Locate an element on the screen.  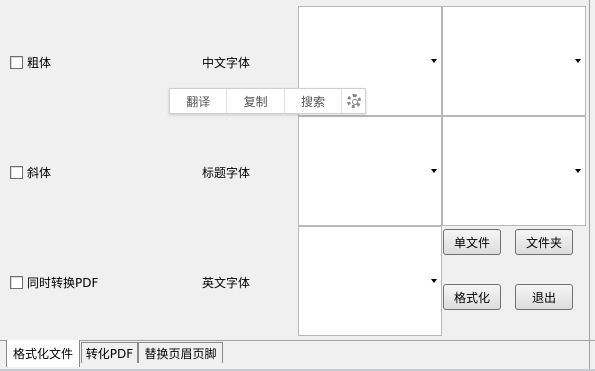
english-font-select is located at coordinates (370, 281).